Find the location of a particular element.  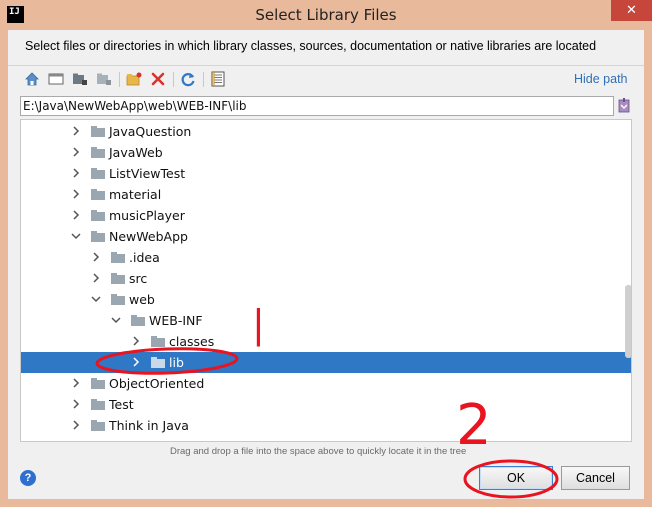

tree-row: NewWebApp is located at coordinates (326, 236).